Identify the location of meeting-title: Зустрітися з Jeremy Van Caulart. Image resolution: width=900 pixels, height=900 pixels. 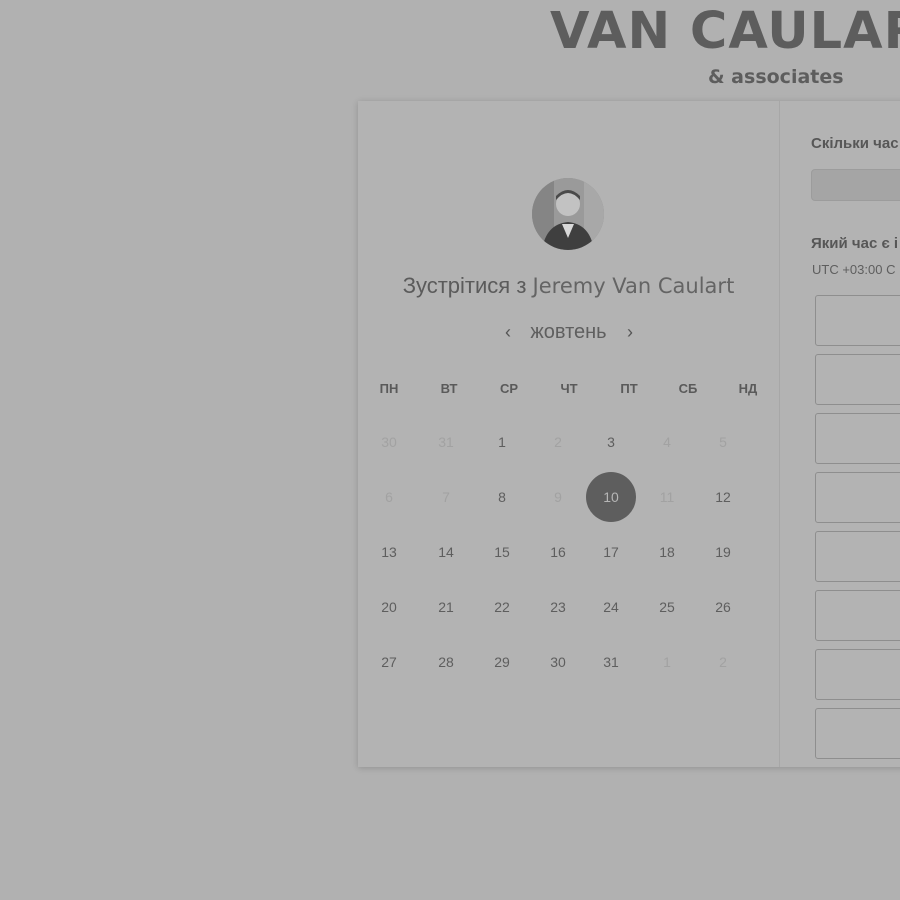
(568, 286).